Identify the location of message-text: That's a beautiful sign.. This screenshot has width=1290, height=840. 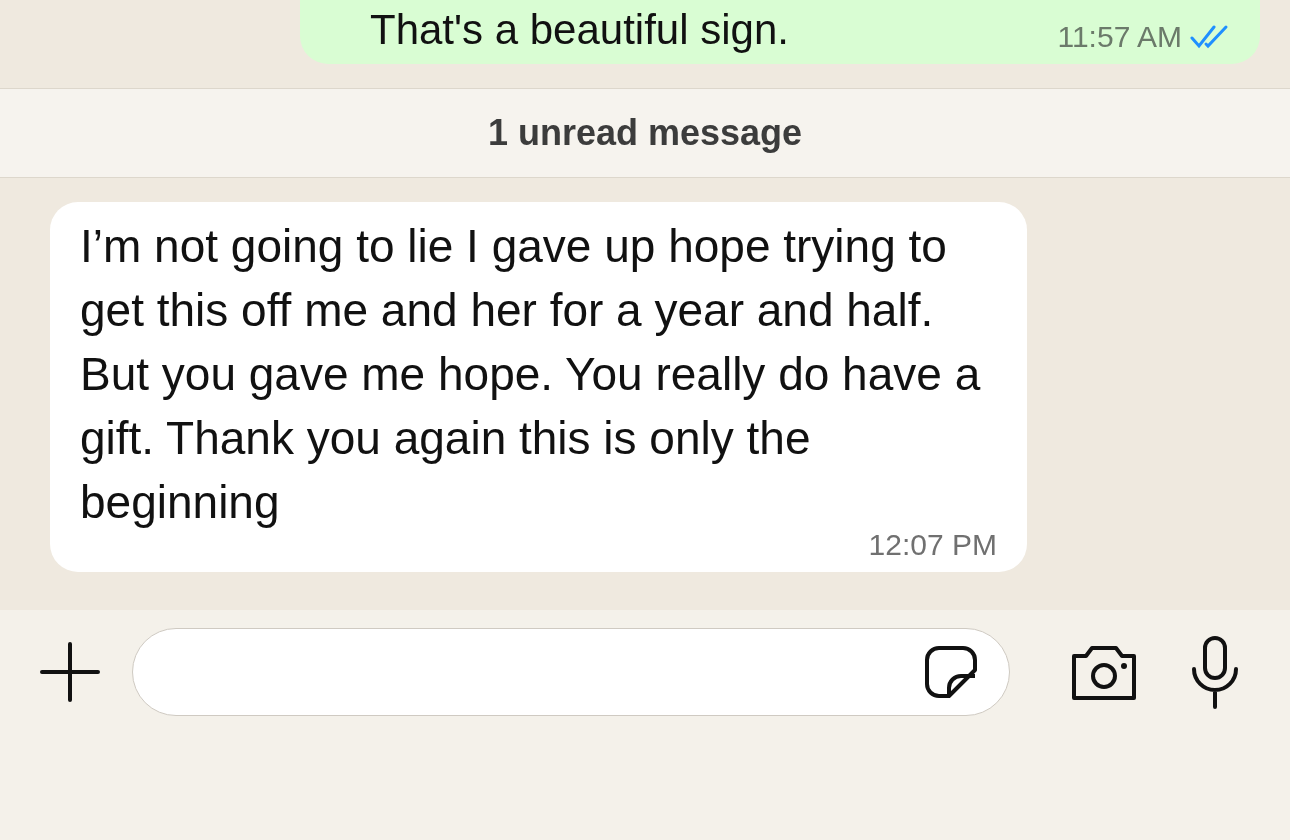
(580, 30).